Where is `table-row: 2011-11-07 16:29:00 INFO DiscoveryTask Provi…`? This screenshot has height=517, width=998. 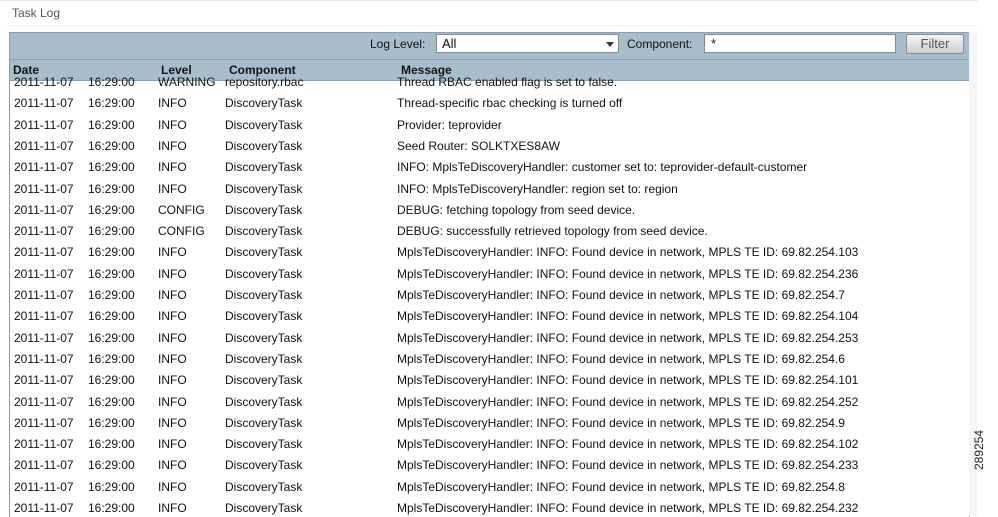 table-row: 2011-11-07 16:29:00 INFO DiscoveryTask Provi… is located at coordinates (489, 125).